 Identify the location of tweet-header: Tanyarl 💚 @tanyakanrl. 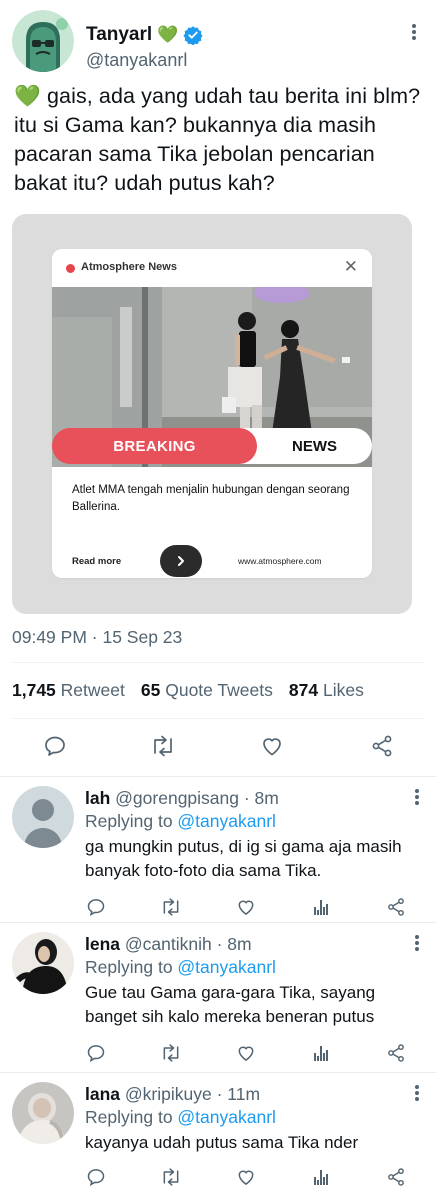
(218, 41).